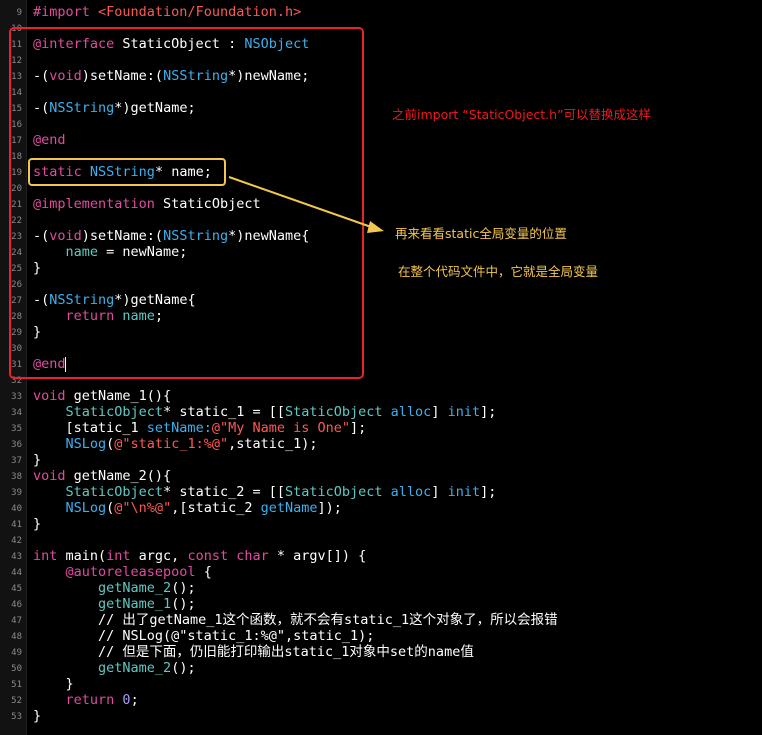 This screenshot has width=762, height=735. Describe the element at coordinates (498, 271) in the screenshot. I see `annotation-global-variable: 在整个代码文件中，它就是全局变量` at that location.